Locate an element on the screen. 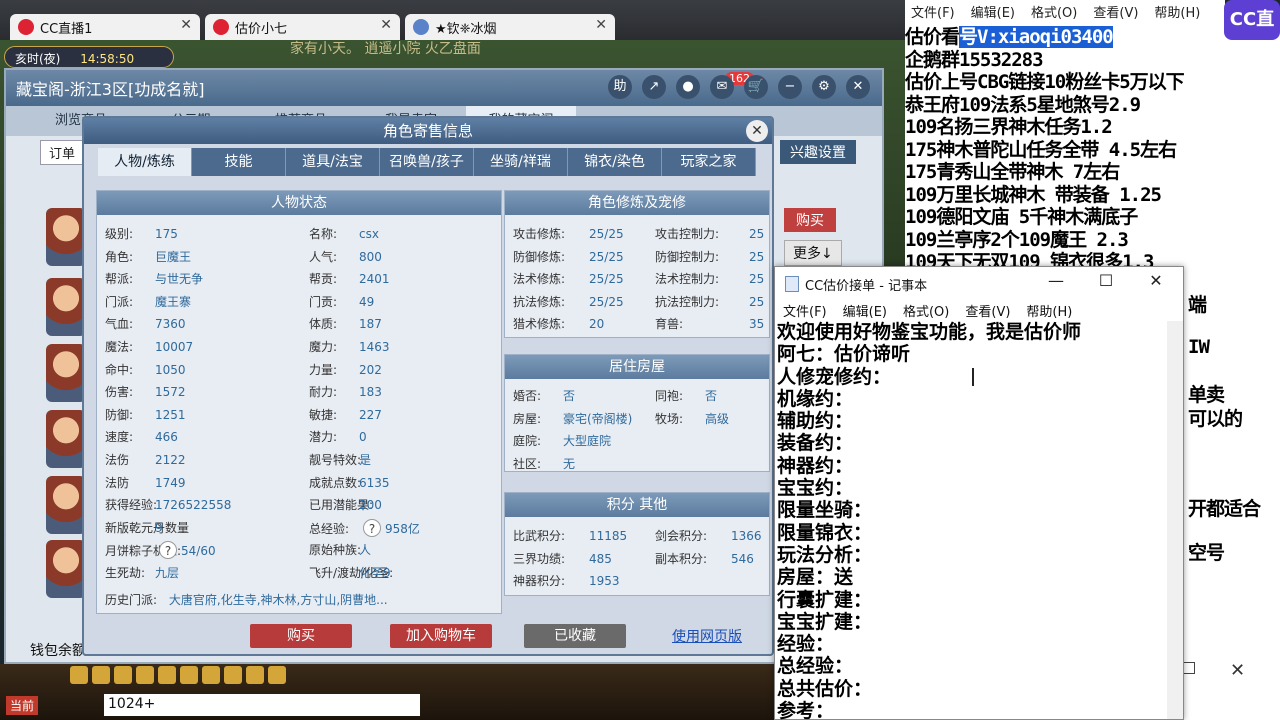 Image resolution: width=1280 pixels, height=720 pixels. field-row: 靓号特效:是 is located at coordinates (340, 459).